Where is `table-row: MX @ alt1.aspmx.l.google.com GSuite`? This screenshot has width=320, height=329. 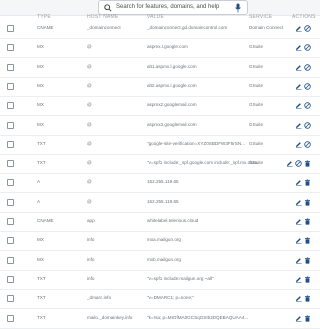
table-row: MX @ alt1.aspmx.l.google.com GSuite is located at coordinates (160, 68).